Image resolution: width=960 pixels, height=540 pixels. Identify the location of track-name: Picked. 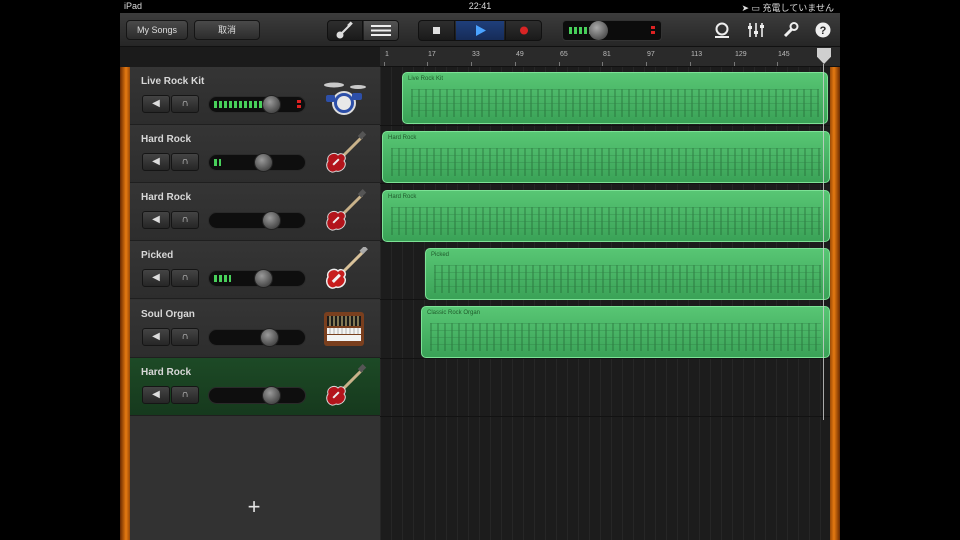
(157, 255).